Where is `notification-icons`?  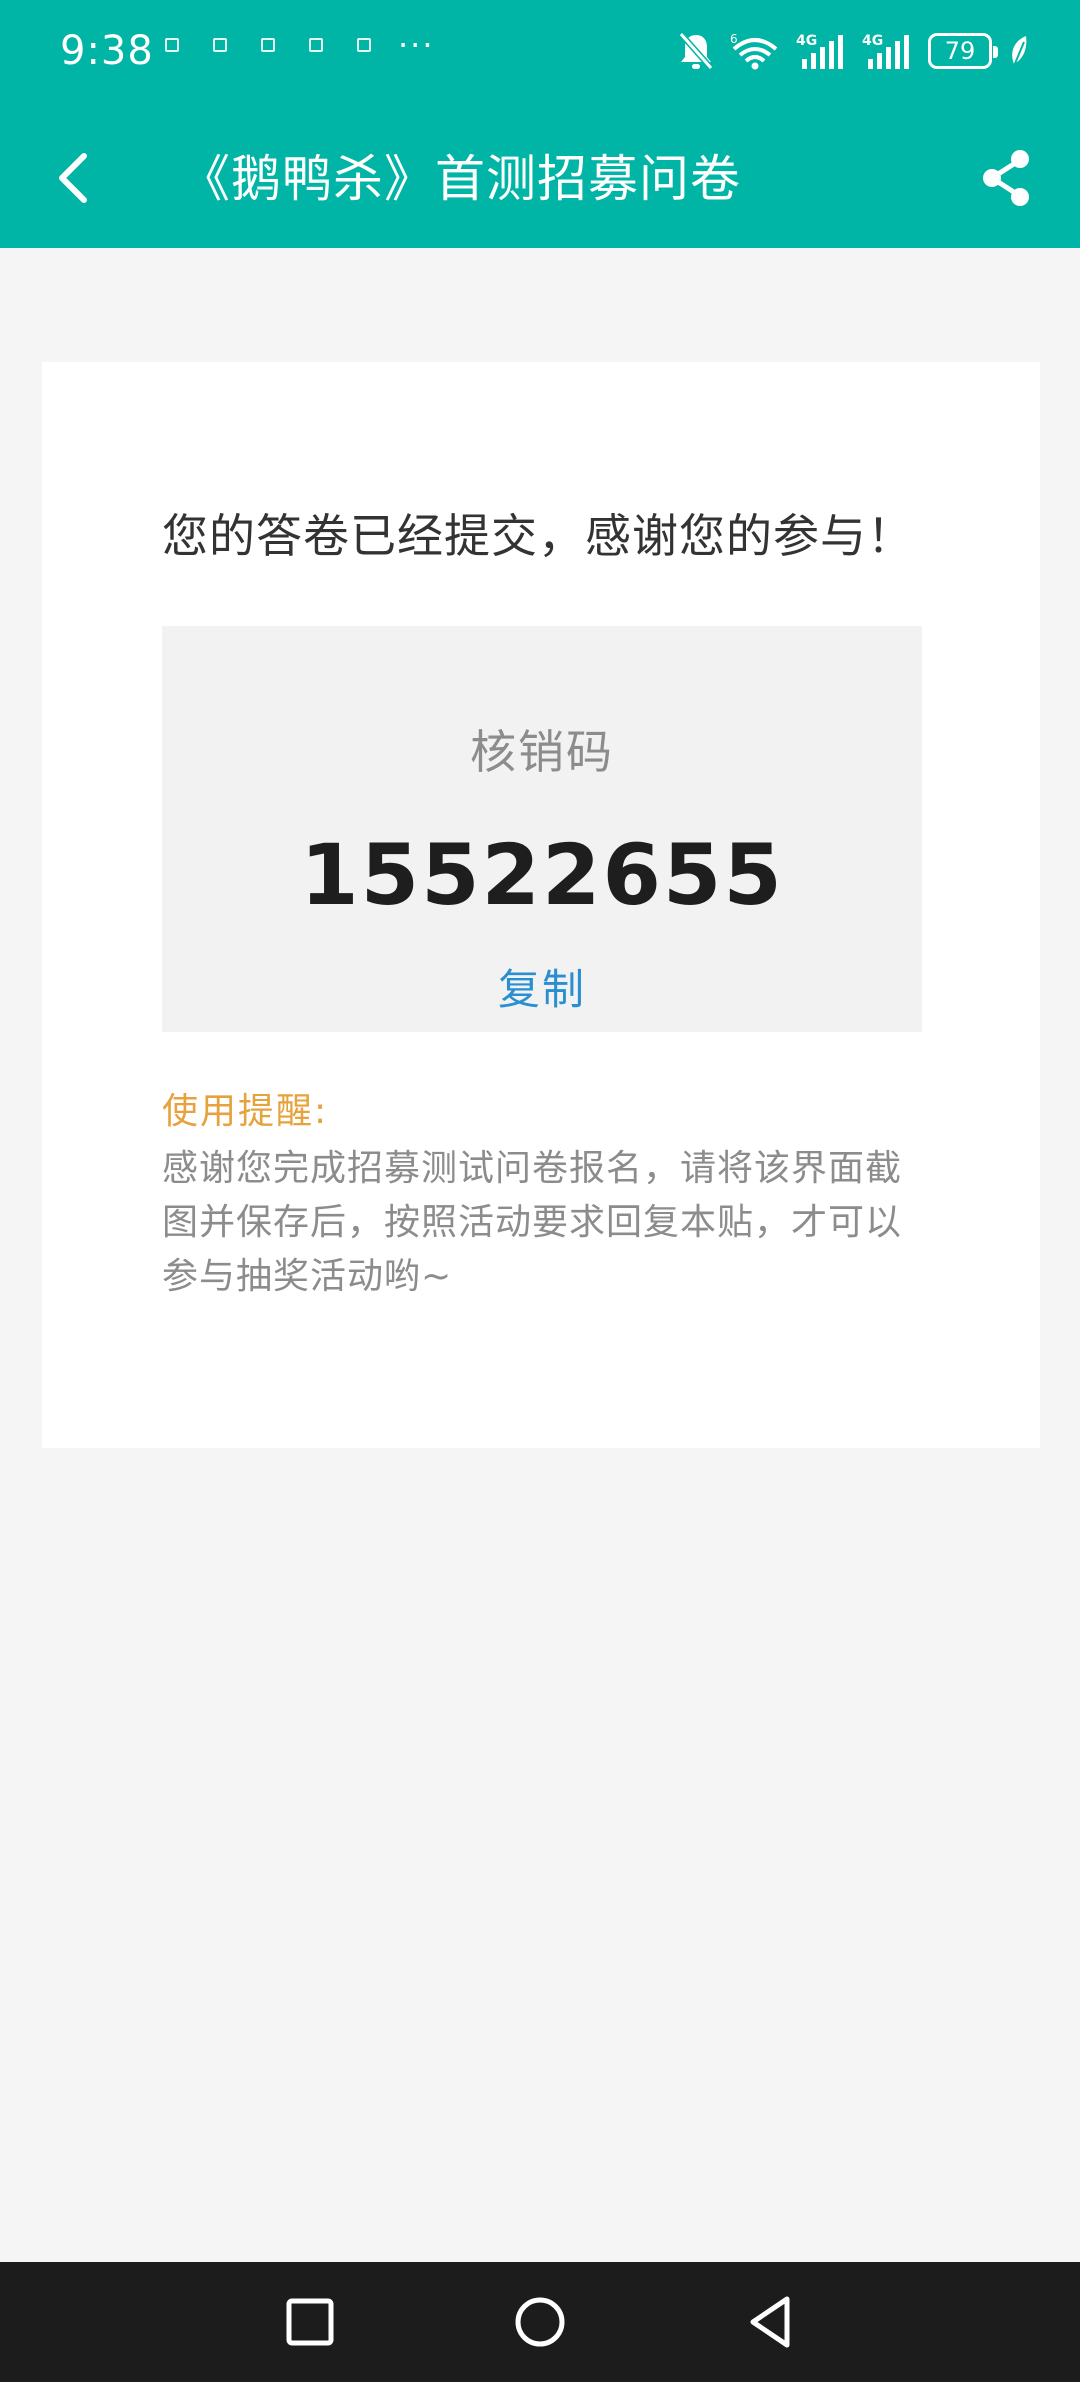
notification-icons is located at coordinates (268, 45).